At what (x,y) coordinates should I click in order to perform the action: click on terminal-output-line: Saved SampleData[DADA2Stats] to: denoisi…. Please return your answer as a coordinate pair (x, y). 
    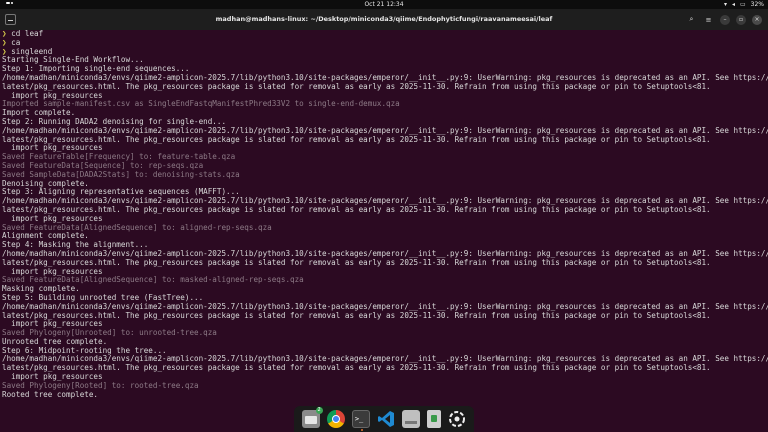
    Looking at the image, I should click on (385, 175).